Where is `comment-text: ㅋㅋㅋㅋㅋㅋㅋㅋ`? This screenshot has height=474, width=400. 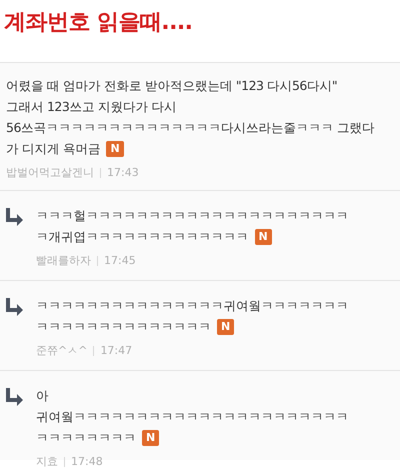 comment-text: ㅋㅋㅋㅋㅋㅋㅋㅋ is located at coordinates (86, 438).